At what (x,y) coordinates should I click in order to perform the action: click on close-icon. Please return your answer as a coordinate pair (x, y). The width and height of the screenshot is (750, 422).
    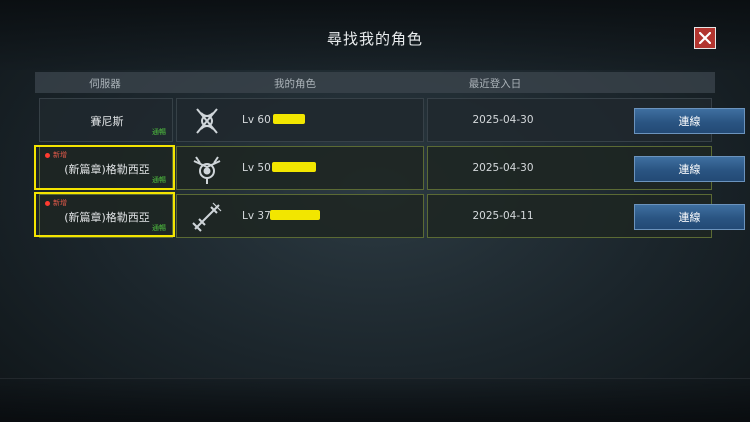
    Looking at the image, I should click on (705, 38).